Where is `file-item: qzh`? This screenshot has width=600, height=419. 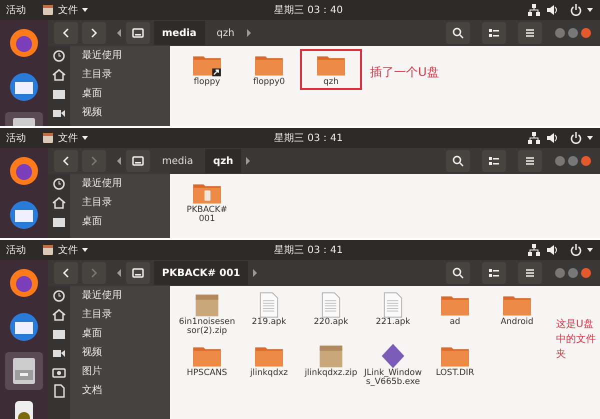
file-item: qzh is located at coordinates (331, 69).